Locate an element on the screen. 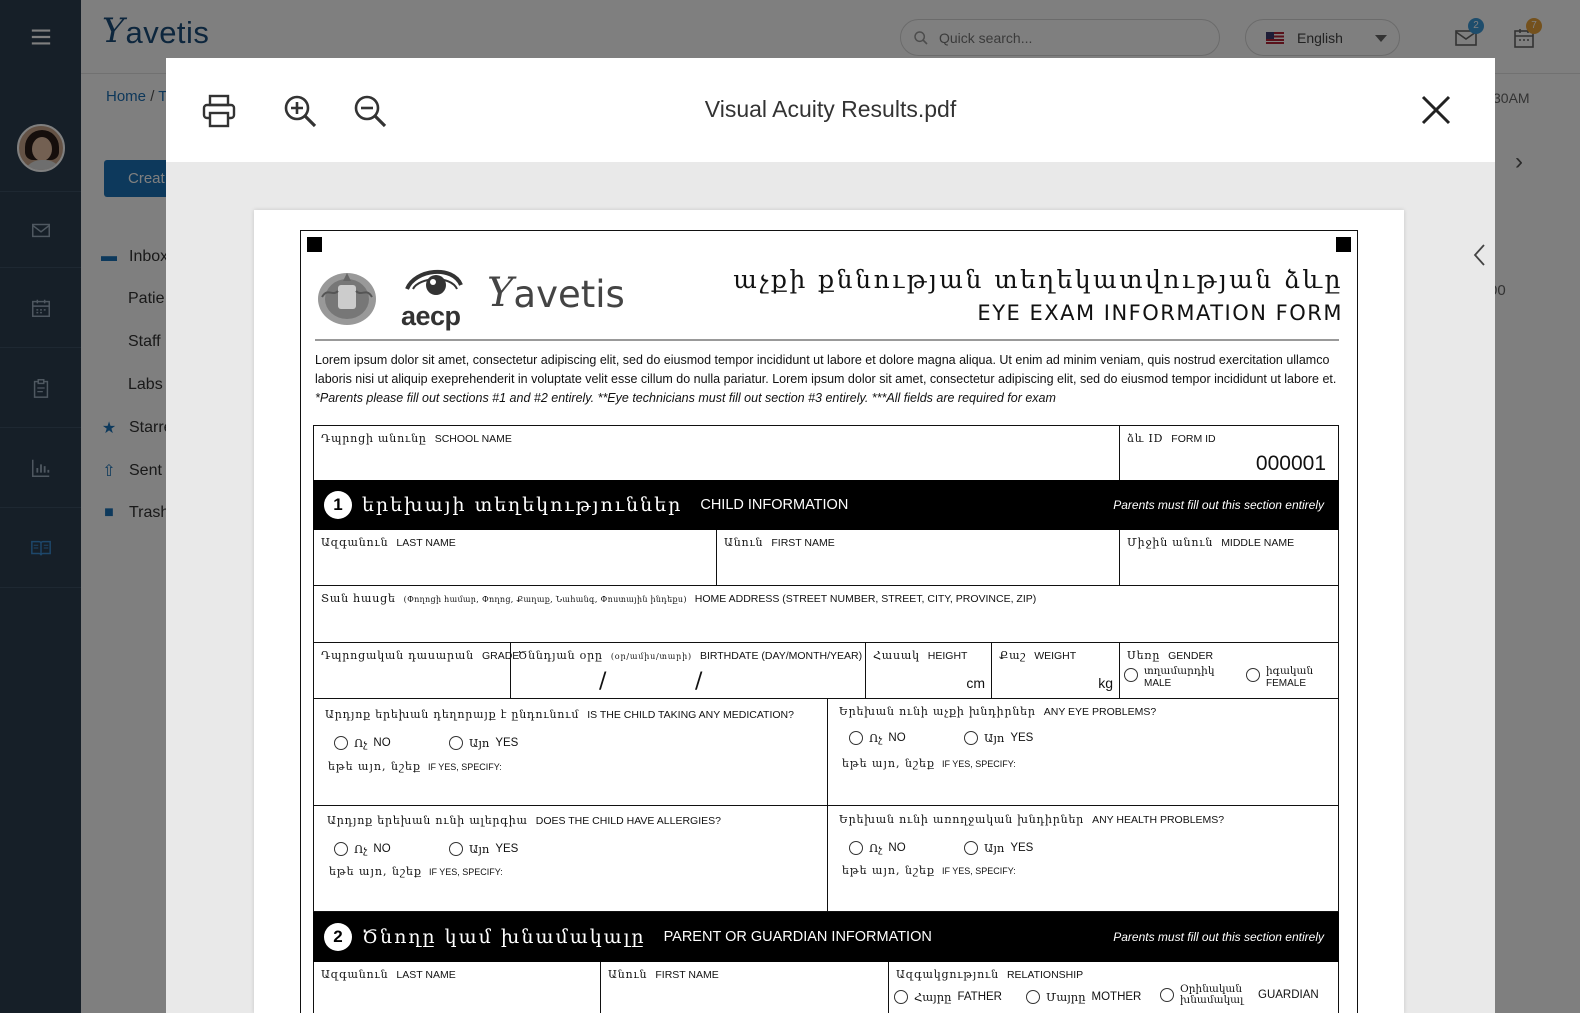 This screenshot has width=1580, height=1013. armenia-seal-logo is located at coordinates (347, 299).